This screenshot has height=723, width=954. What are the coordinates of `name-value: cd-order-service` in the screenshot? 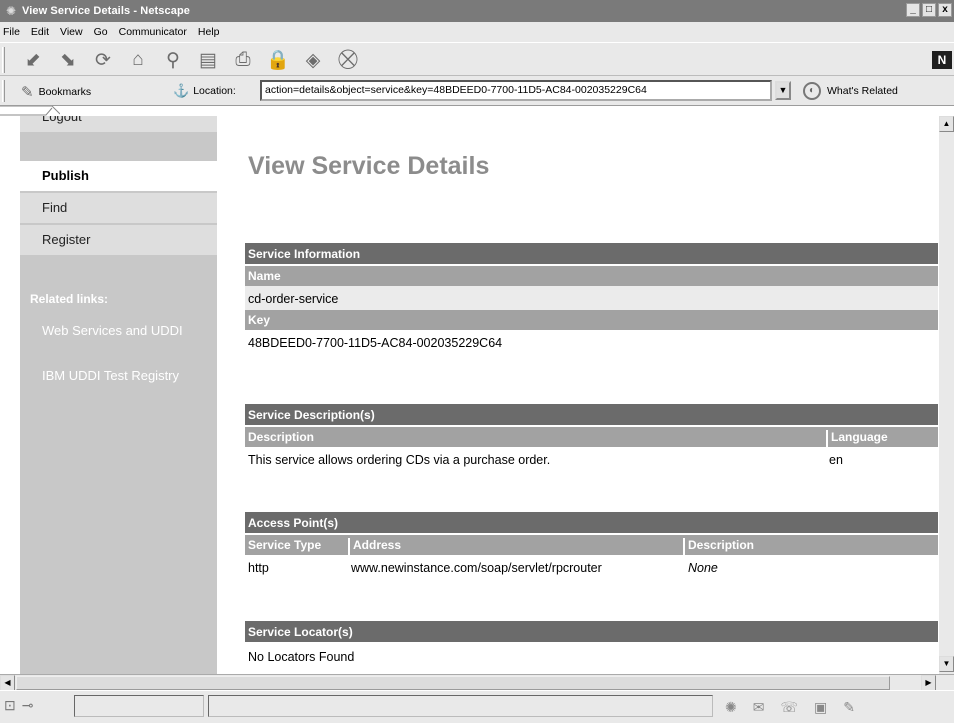 It's located at (591, 298).